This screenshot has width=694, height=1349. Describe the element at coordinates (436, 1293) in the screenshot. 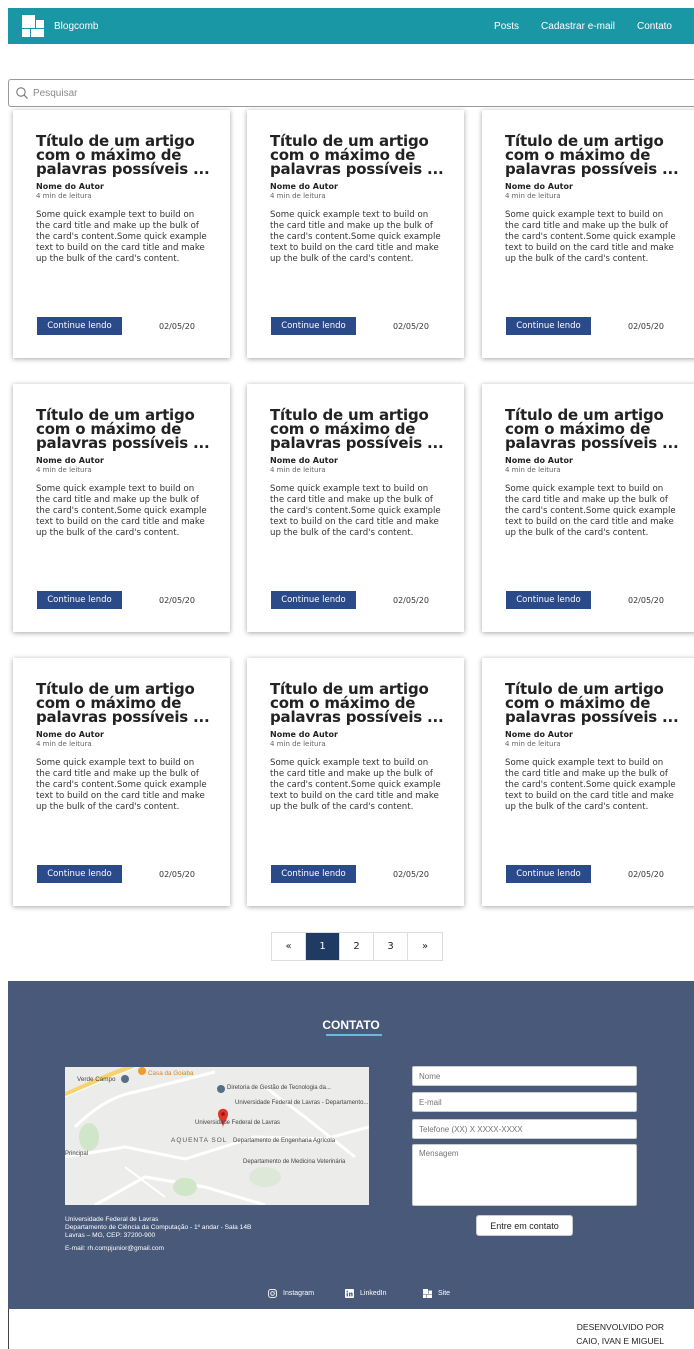

I see `social-site: Site` at that location.